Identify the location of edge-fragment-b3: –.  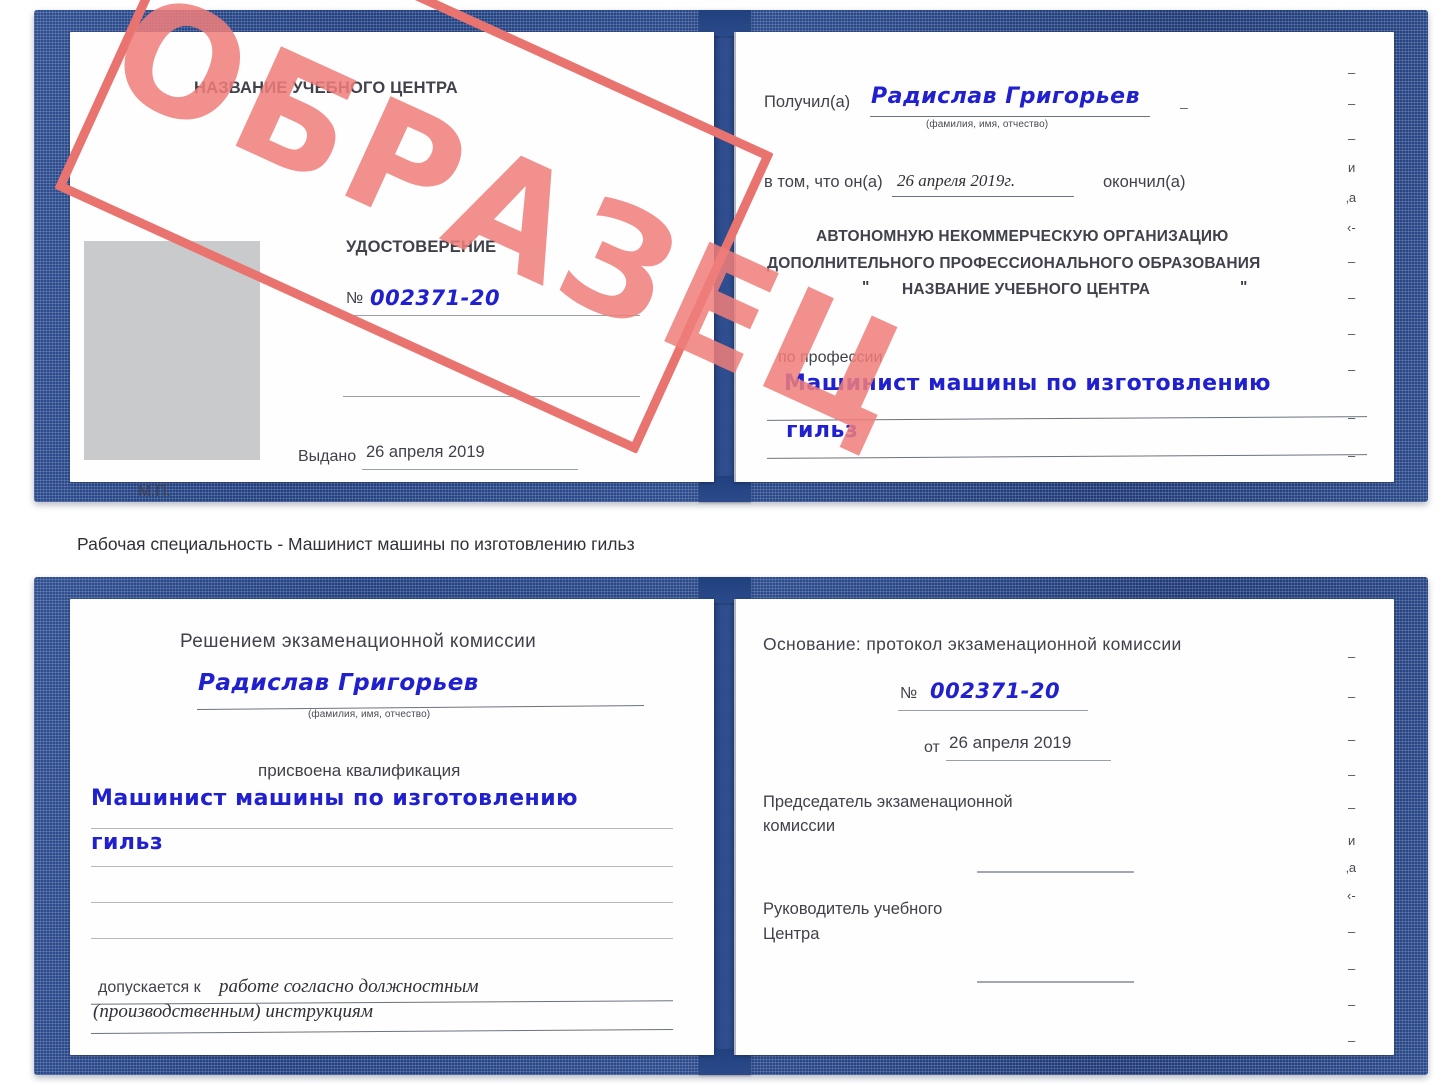
(1352, 739).